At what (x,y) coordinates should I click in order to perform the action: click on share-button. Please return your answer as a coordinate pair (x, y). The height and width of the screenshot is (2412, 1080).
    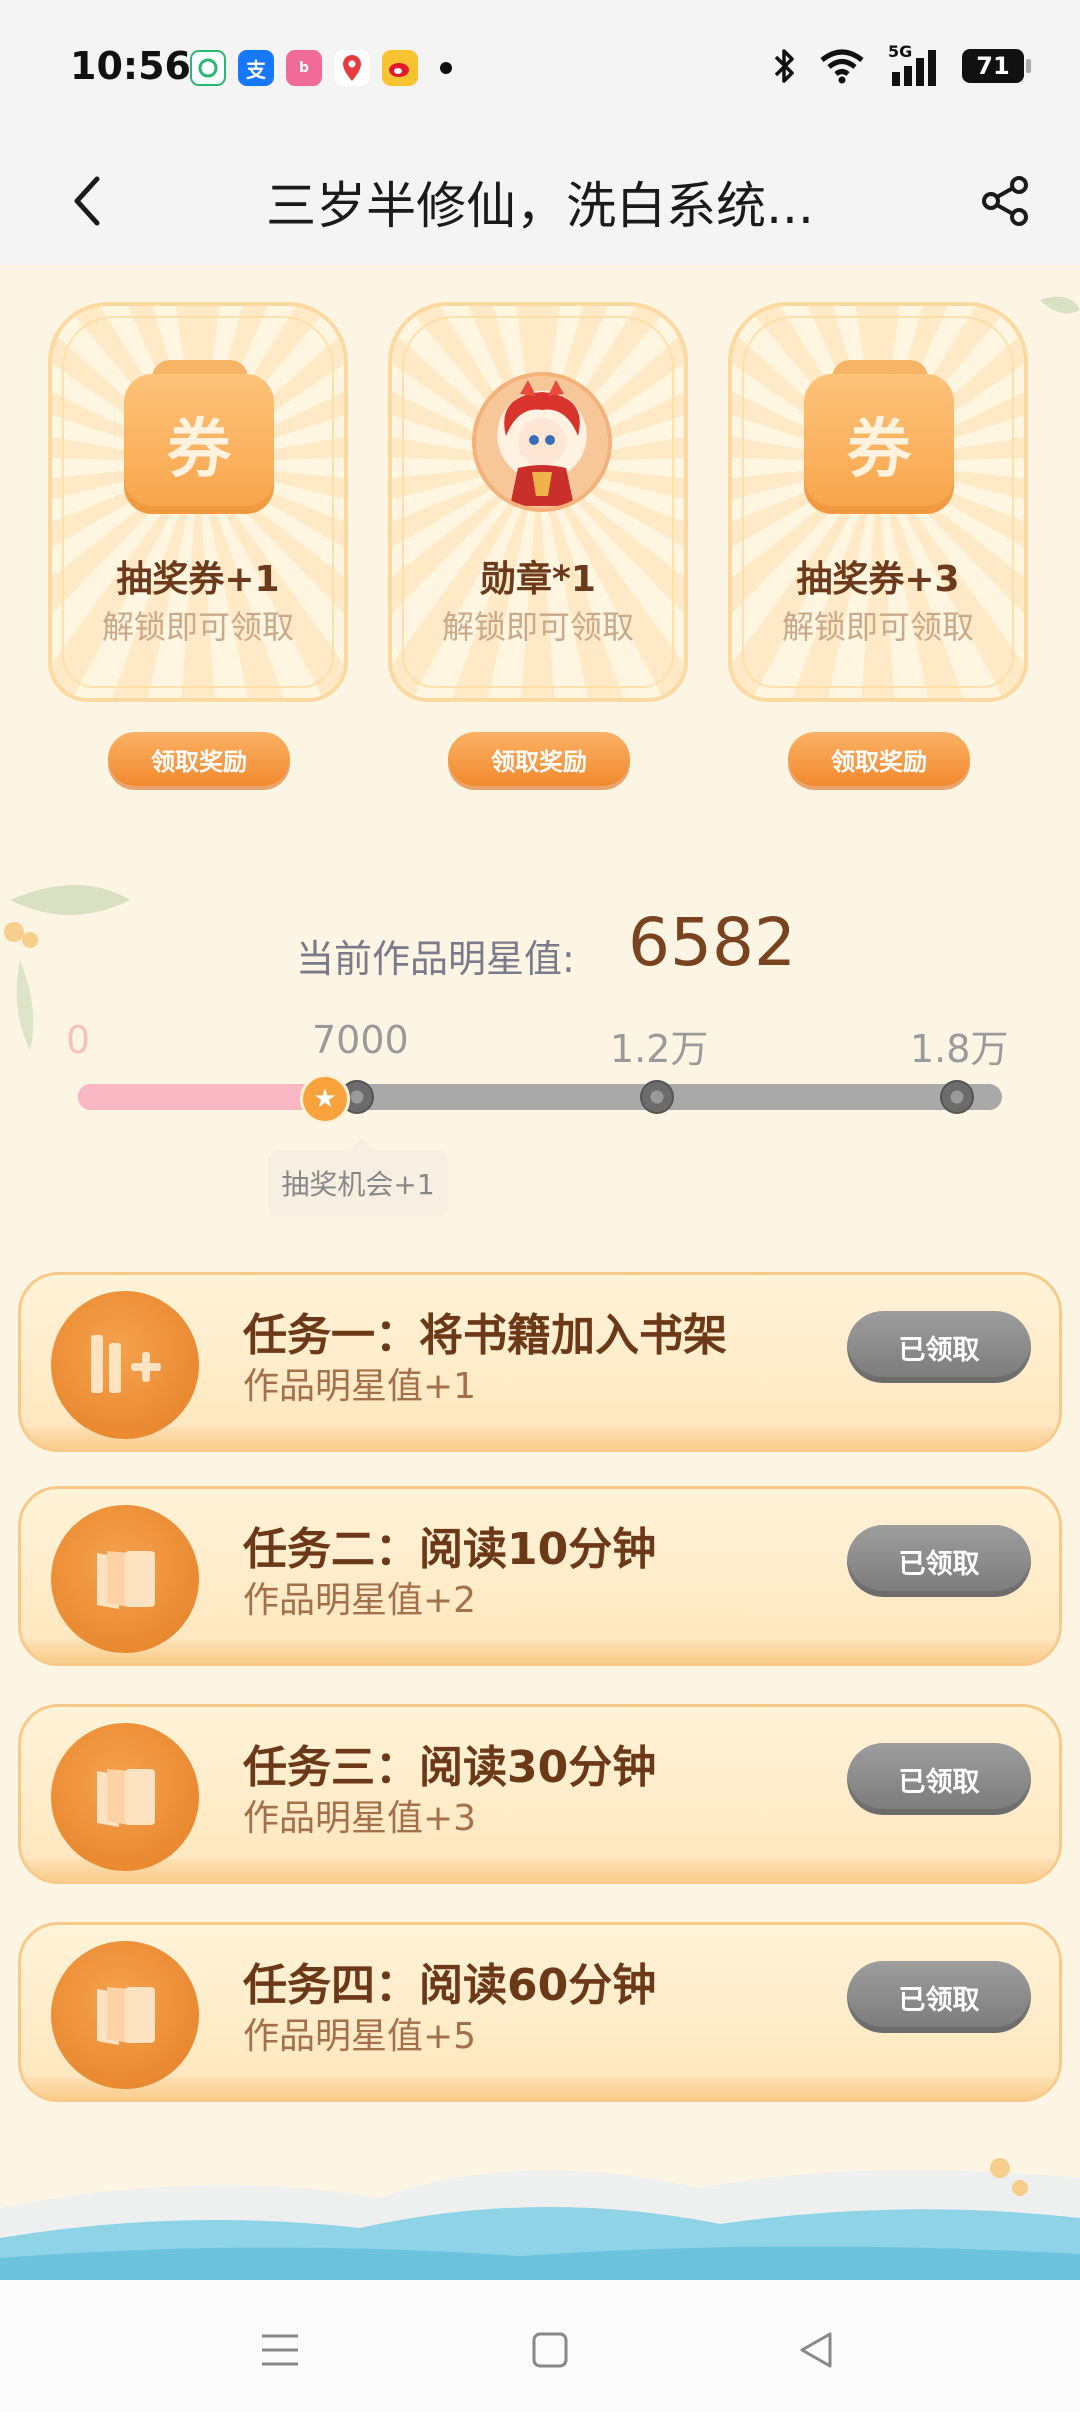
    Looking at the image, I should click on (1005, 201).